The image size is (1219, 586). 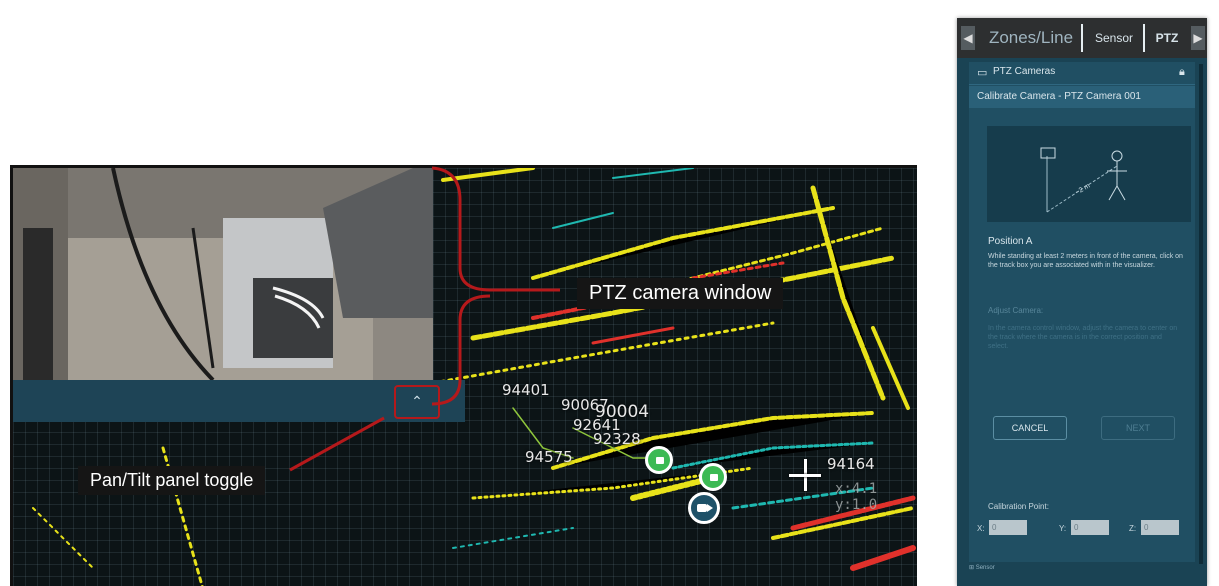 What do you see at coordinates (1160, 527) in the screenshot?
I see `calibration-z-field` at bounding box center [1160, 527].